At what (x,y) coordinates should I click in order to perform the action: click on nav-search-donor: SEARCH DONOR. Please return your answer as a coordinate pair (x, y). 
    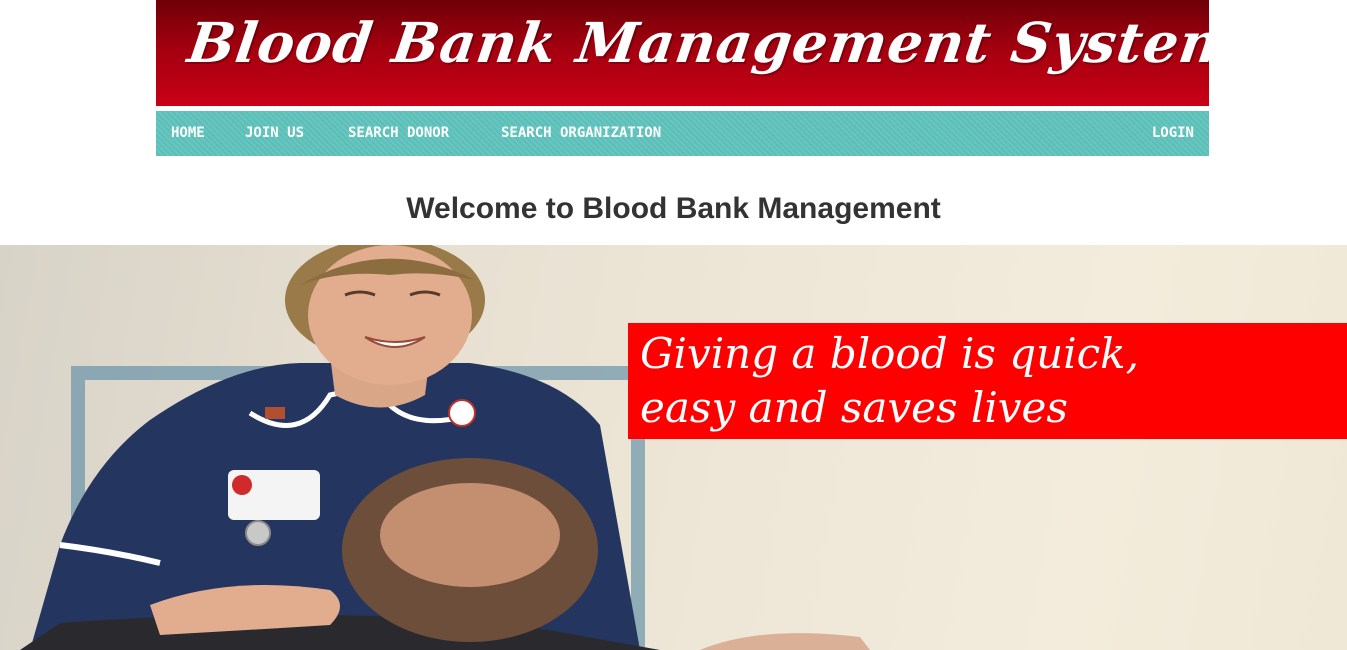
    Looking at the image, I should click on (398, 133).